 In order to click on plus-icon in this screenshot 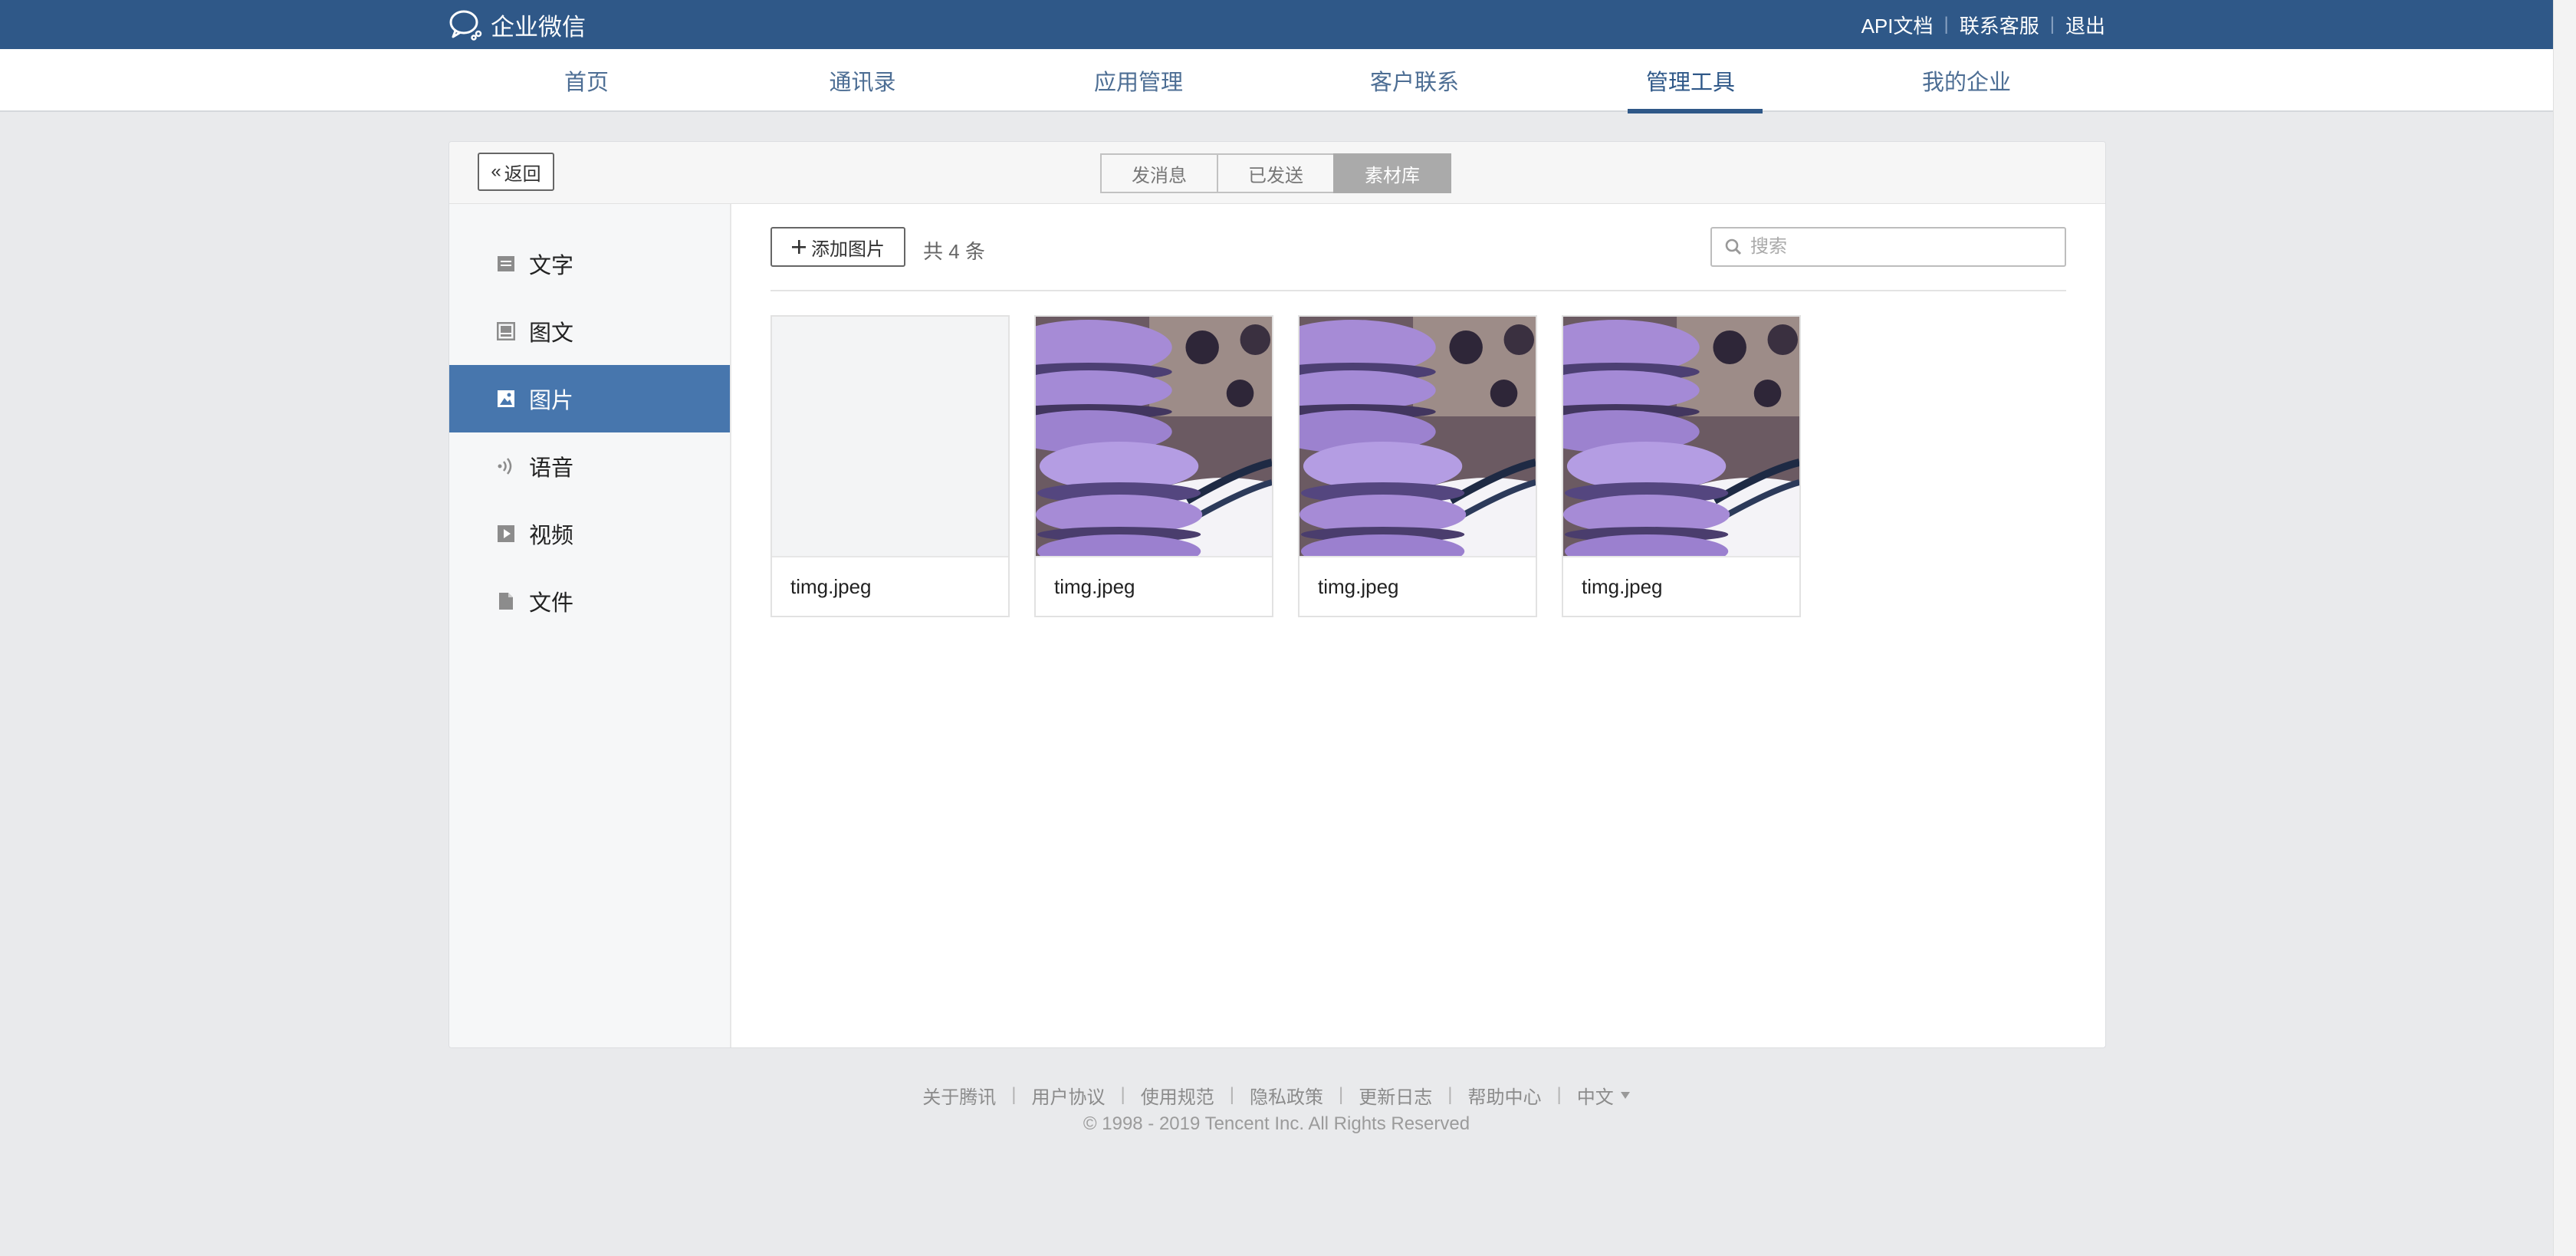, I will do `click(799, 247)`.